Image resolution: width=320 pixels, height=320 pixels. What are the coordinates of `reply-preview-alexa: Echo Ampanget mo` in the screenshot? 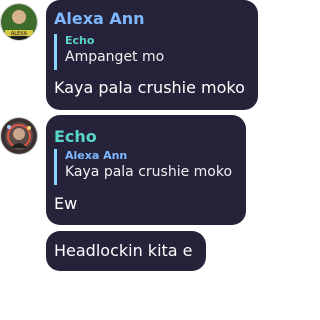 It's located at (144, 52).